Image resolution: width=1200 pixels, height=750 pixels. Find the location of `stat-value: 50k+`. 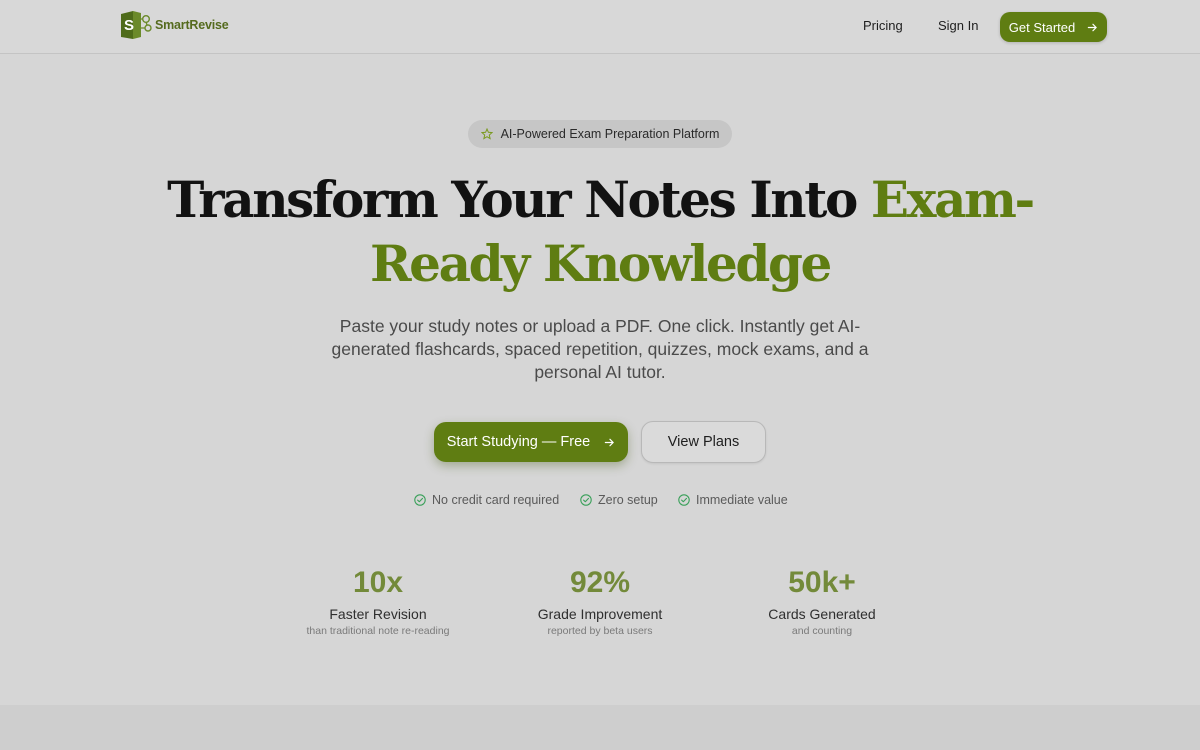

stat-value: 50k+ is located at coordinates (822, 582).